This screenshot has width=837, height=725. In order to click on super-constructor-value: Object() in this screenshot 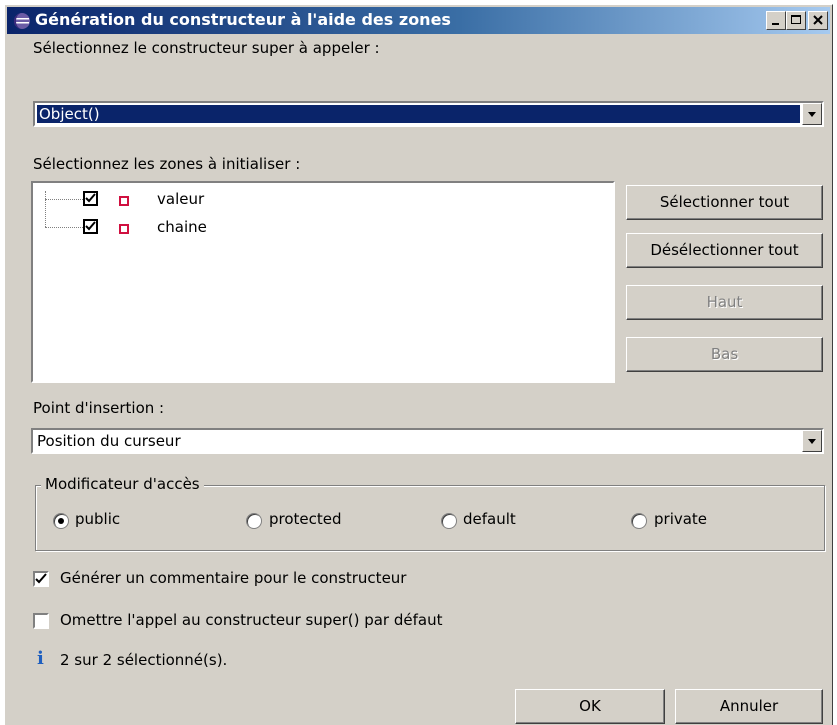, I will do `click(418, 114)`.